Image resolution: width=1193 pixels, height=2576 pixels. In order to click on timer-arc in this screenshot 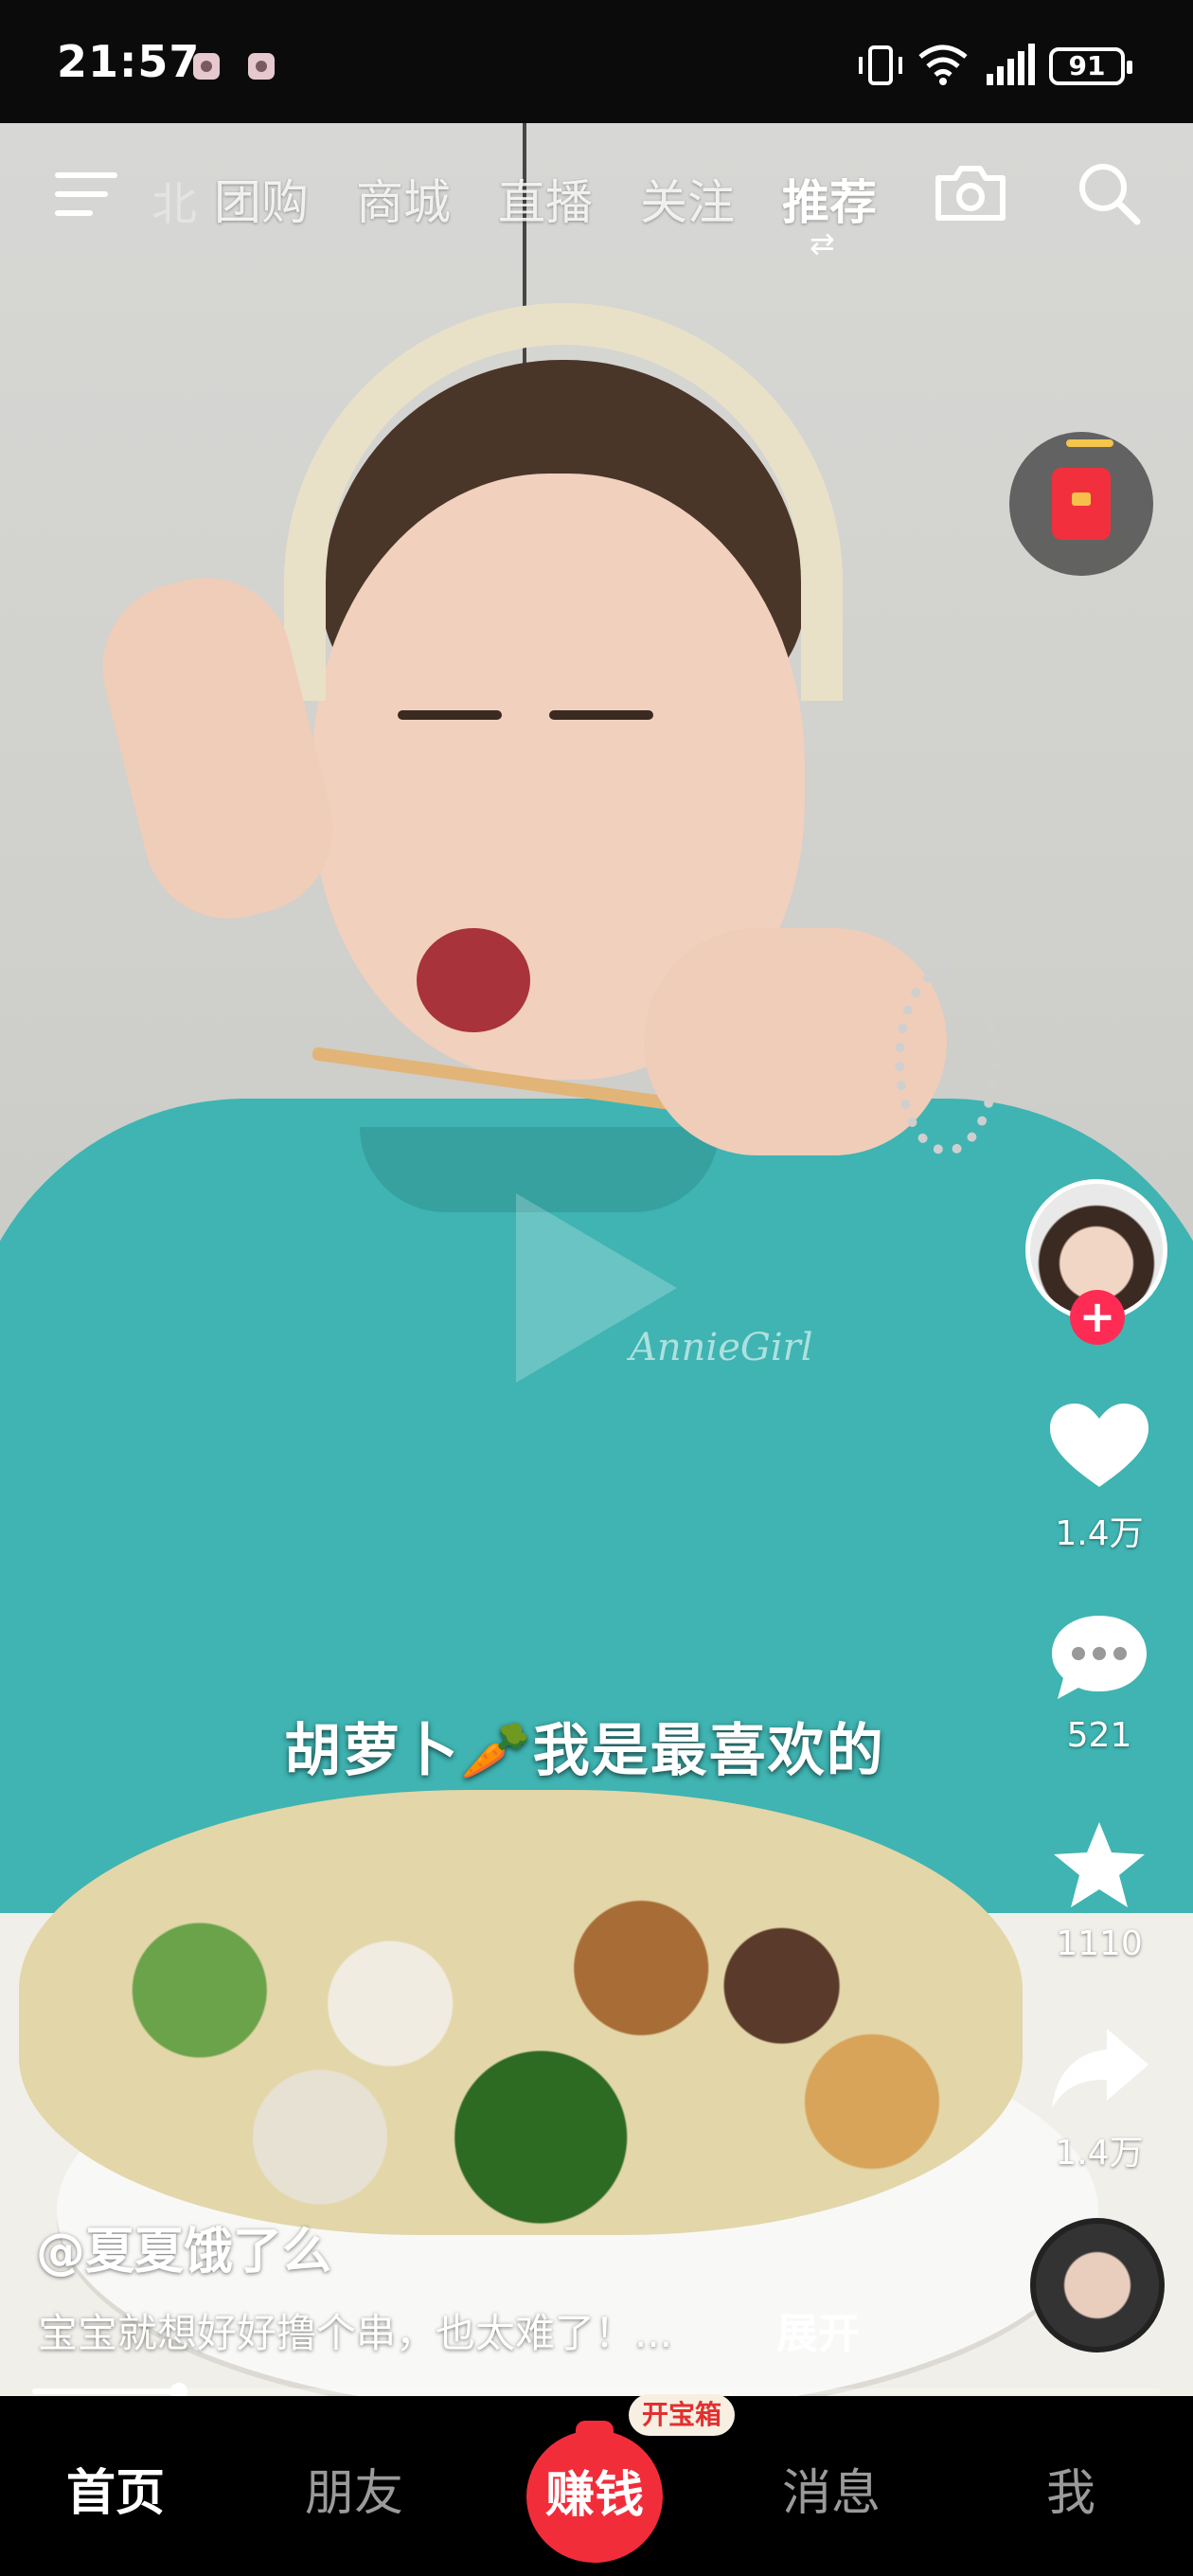, I will do `click(1089, 443)`.